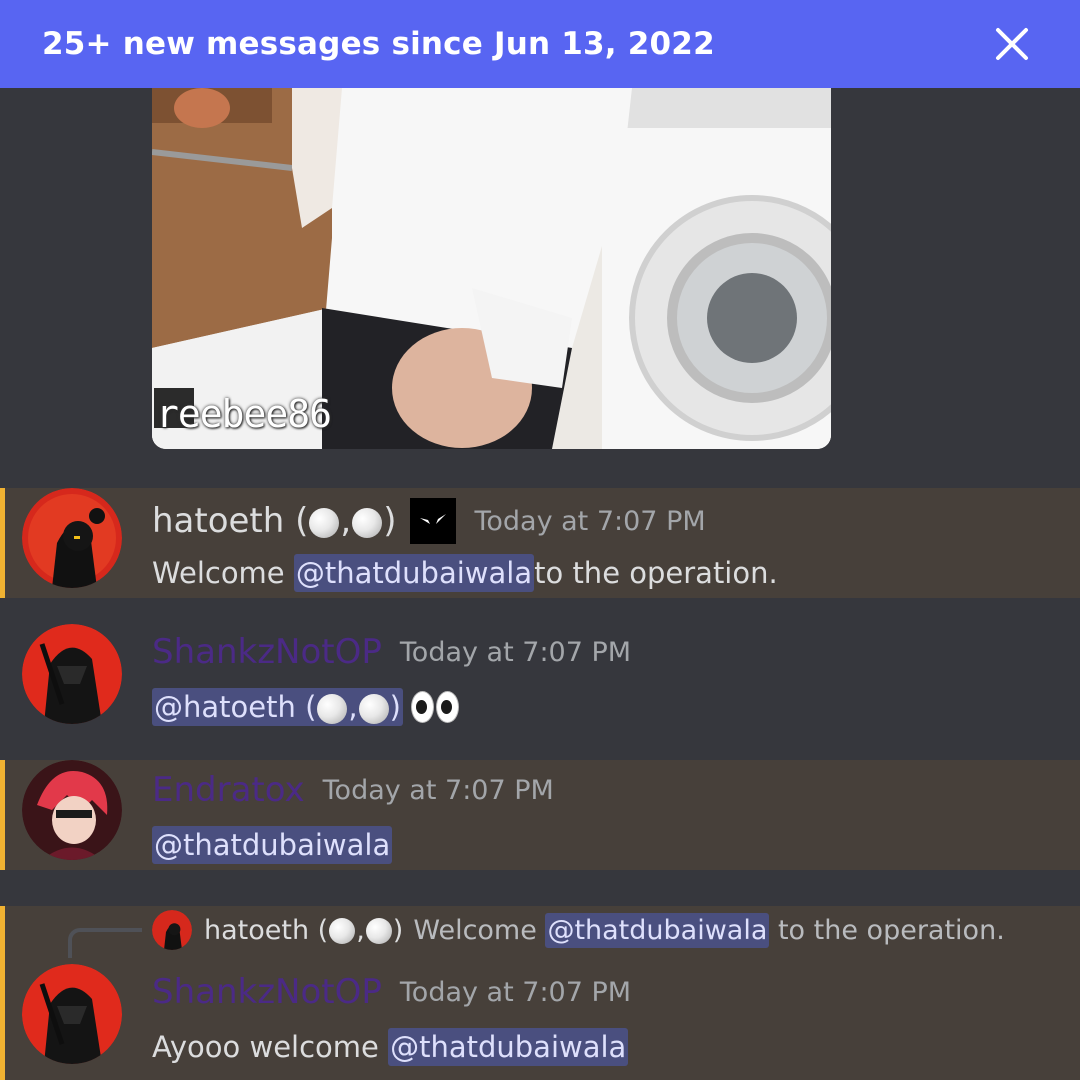  Describe the element at coordinates (304, 930) in the screenshot. I see `reply-username: hatoeth (,)` at that location.